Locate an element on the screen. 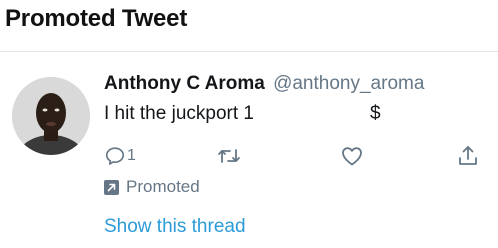  promoted-badge: Promoted is located at coordinates (152, 187).